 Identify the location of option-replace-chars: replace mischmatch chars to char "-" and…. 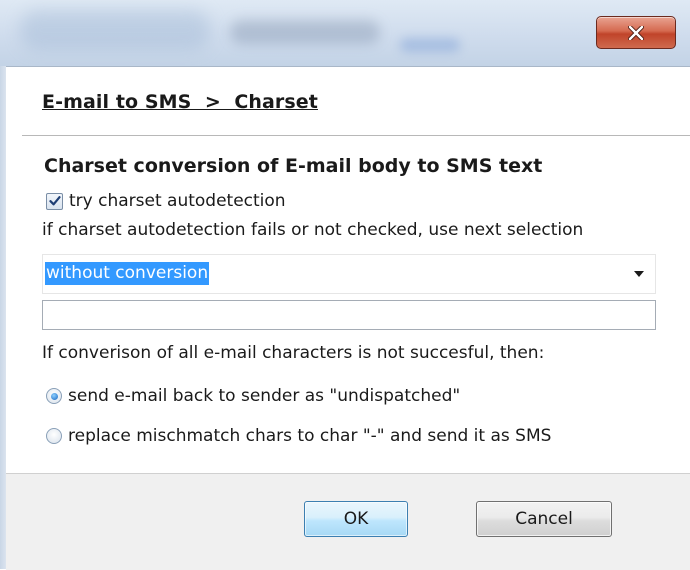
(298, 436).